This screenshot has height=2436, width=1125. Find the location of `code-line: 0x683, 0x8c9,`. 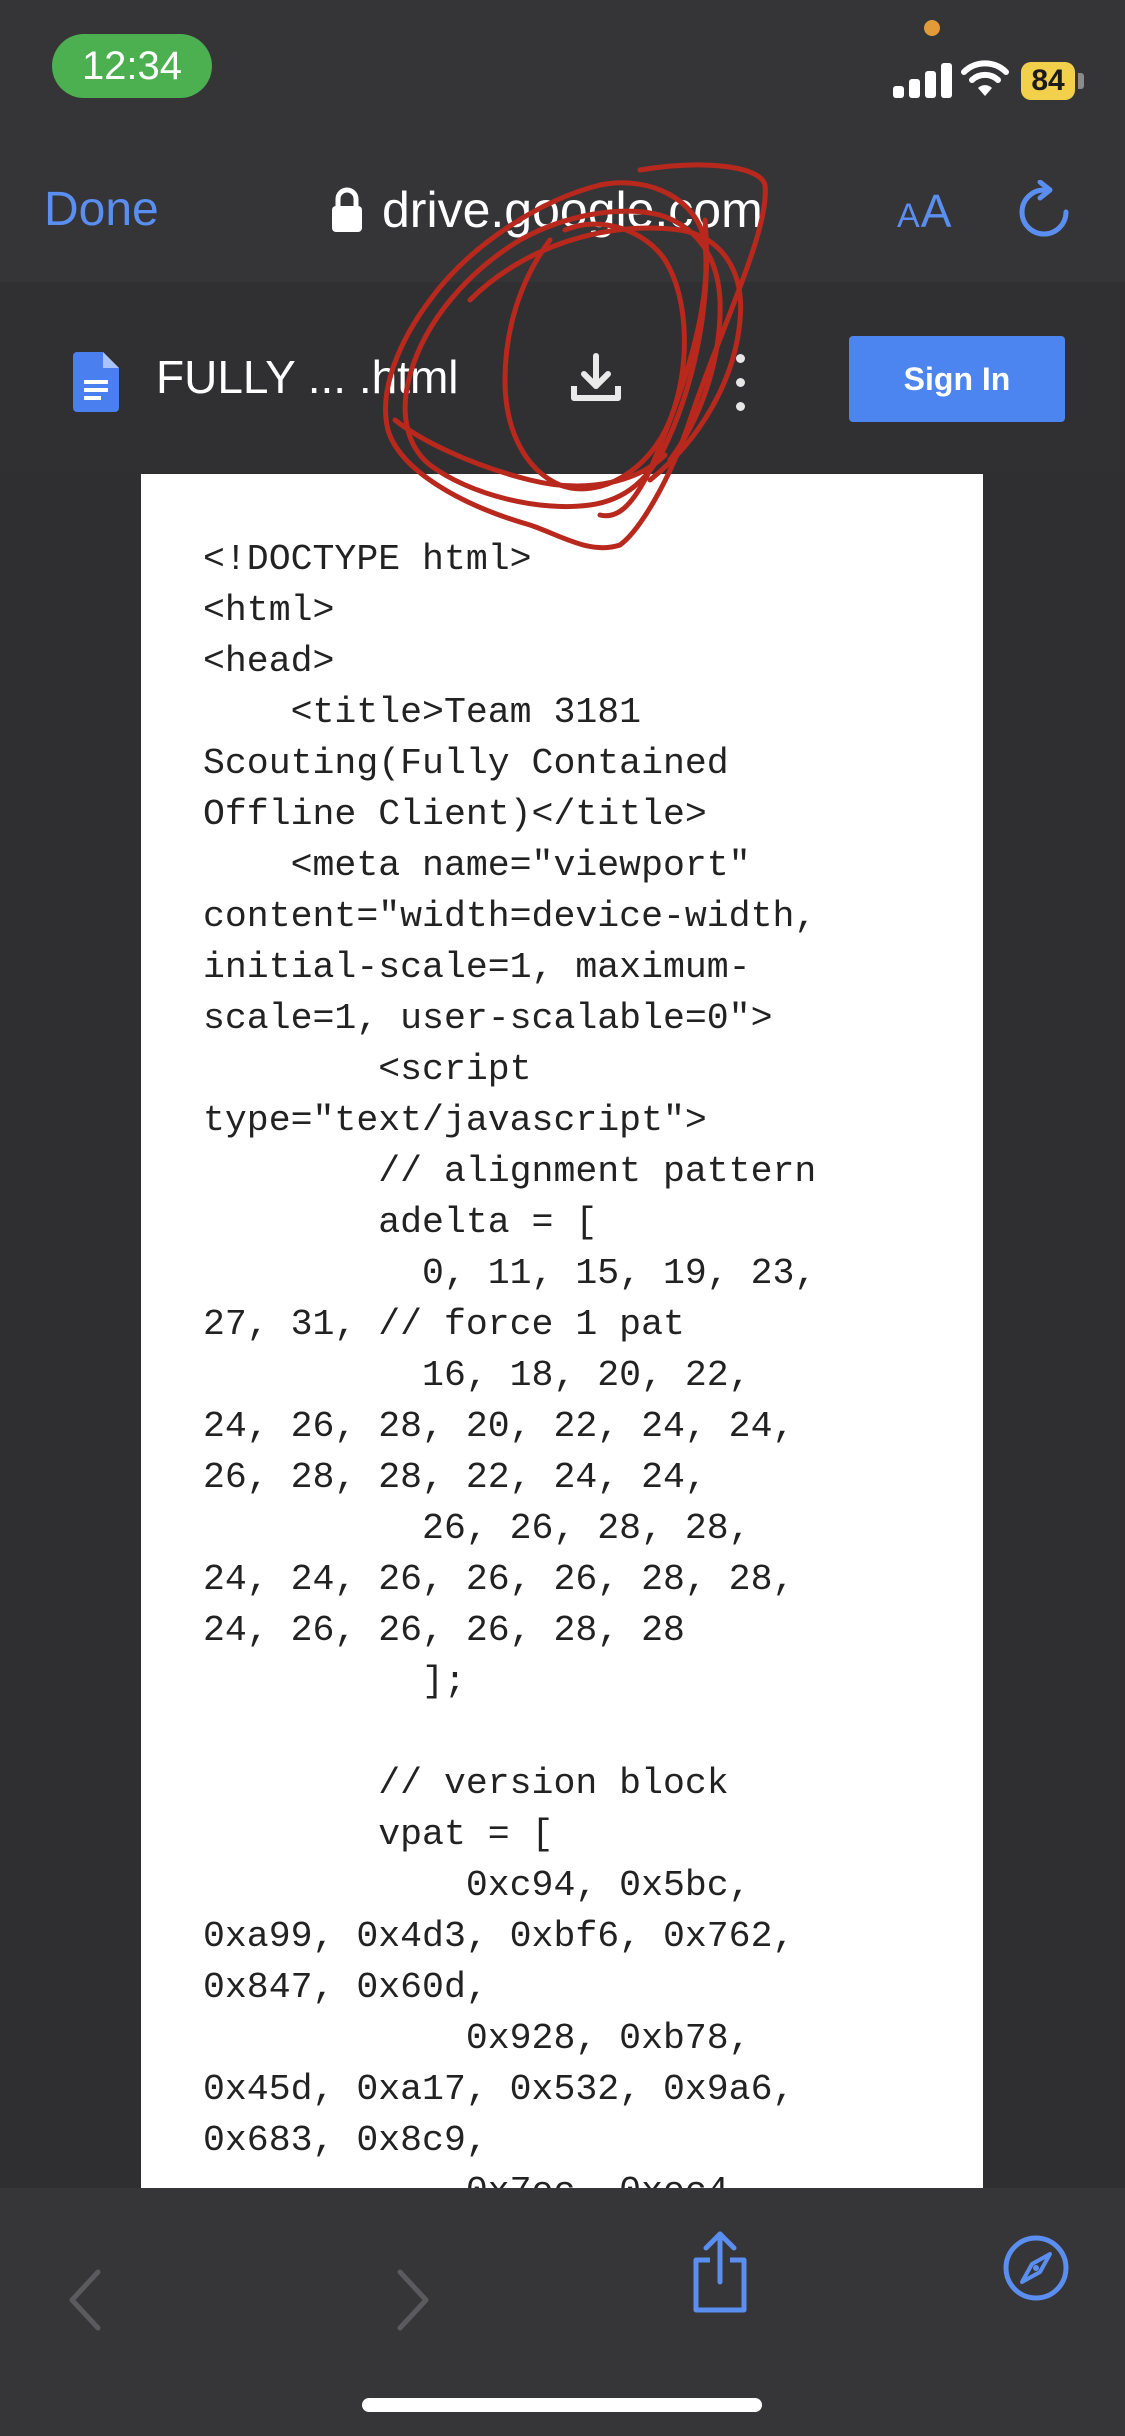

code-line: 0x683, 0x8c9, is located at coordinates (345, 2140).